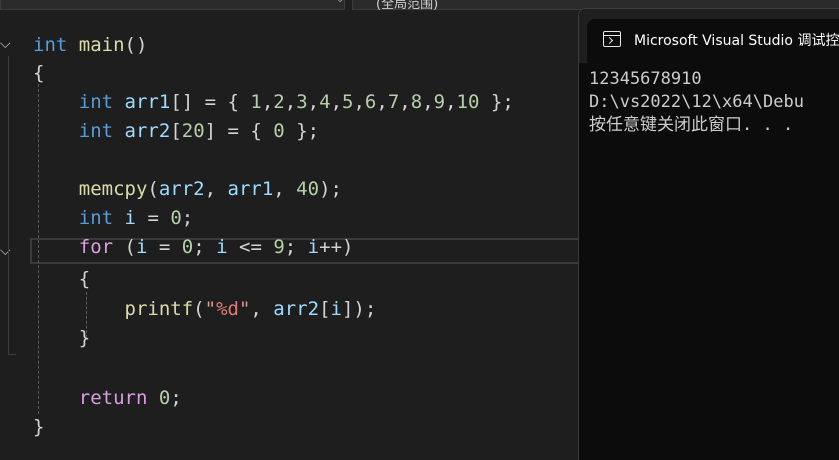 The width and height of the screenshot is (839, 460). Describe the element at coordinates (279, 247) in the screenshot. I see `code-token: 9` at that location.